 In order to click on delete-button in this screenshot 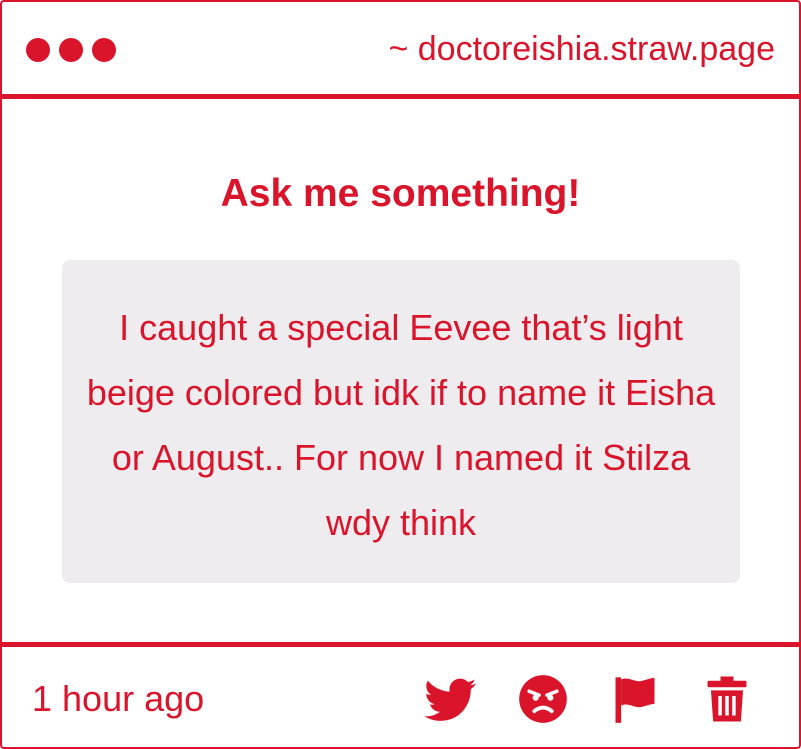, I will do `click(727, 699)`.